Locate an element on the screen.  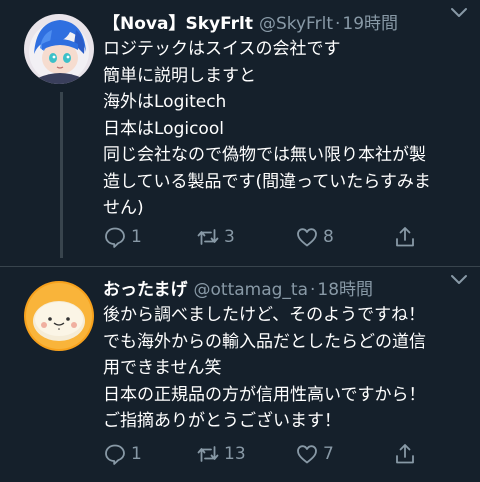
like-count: 8 is located at coordinates (328, 237).